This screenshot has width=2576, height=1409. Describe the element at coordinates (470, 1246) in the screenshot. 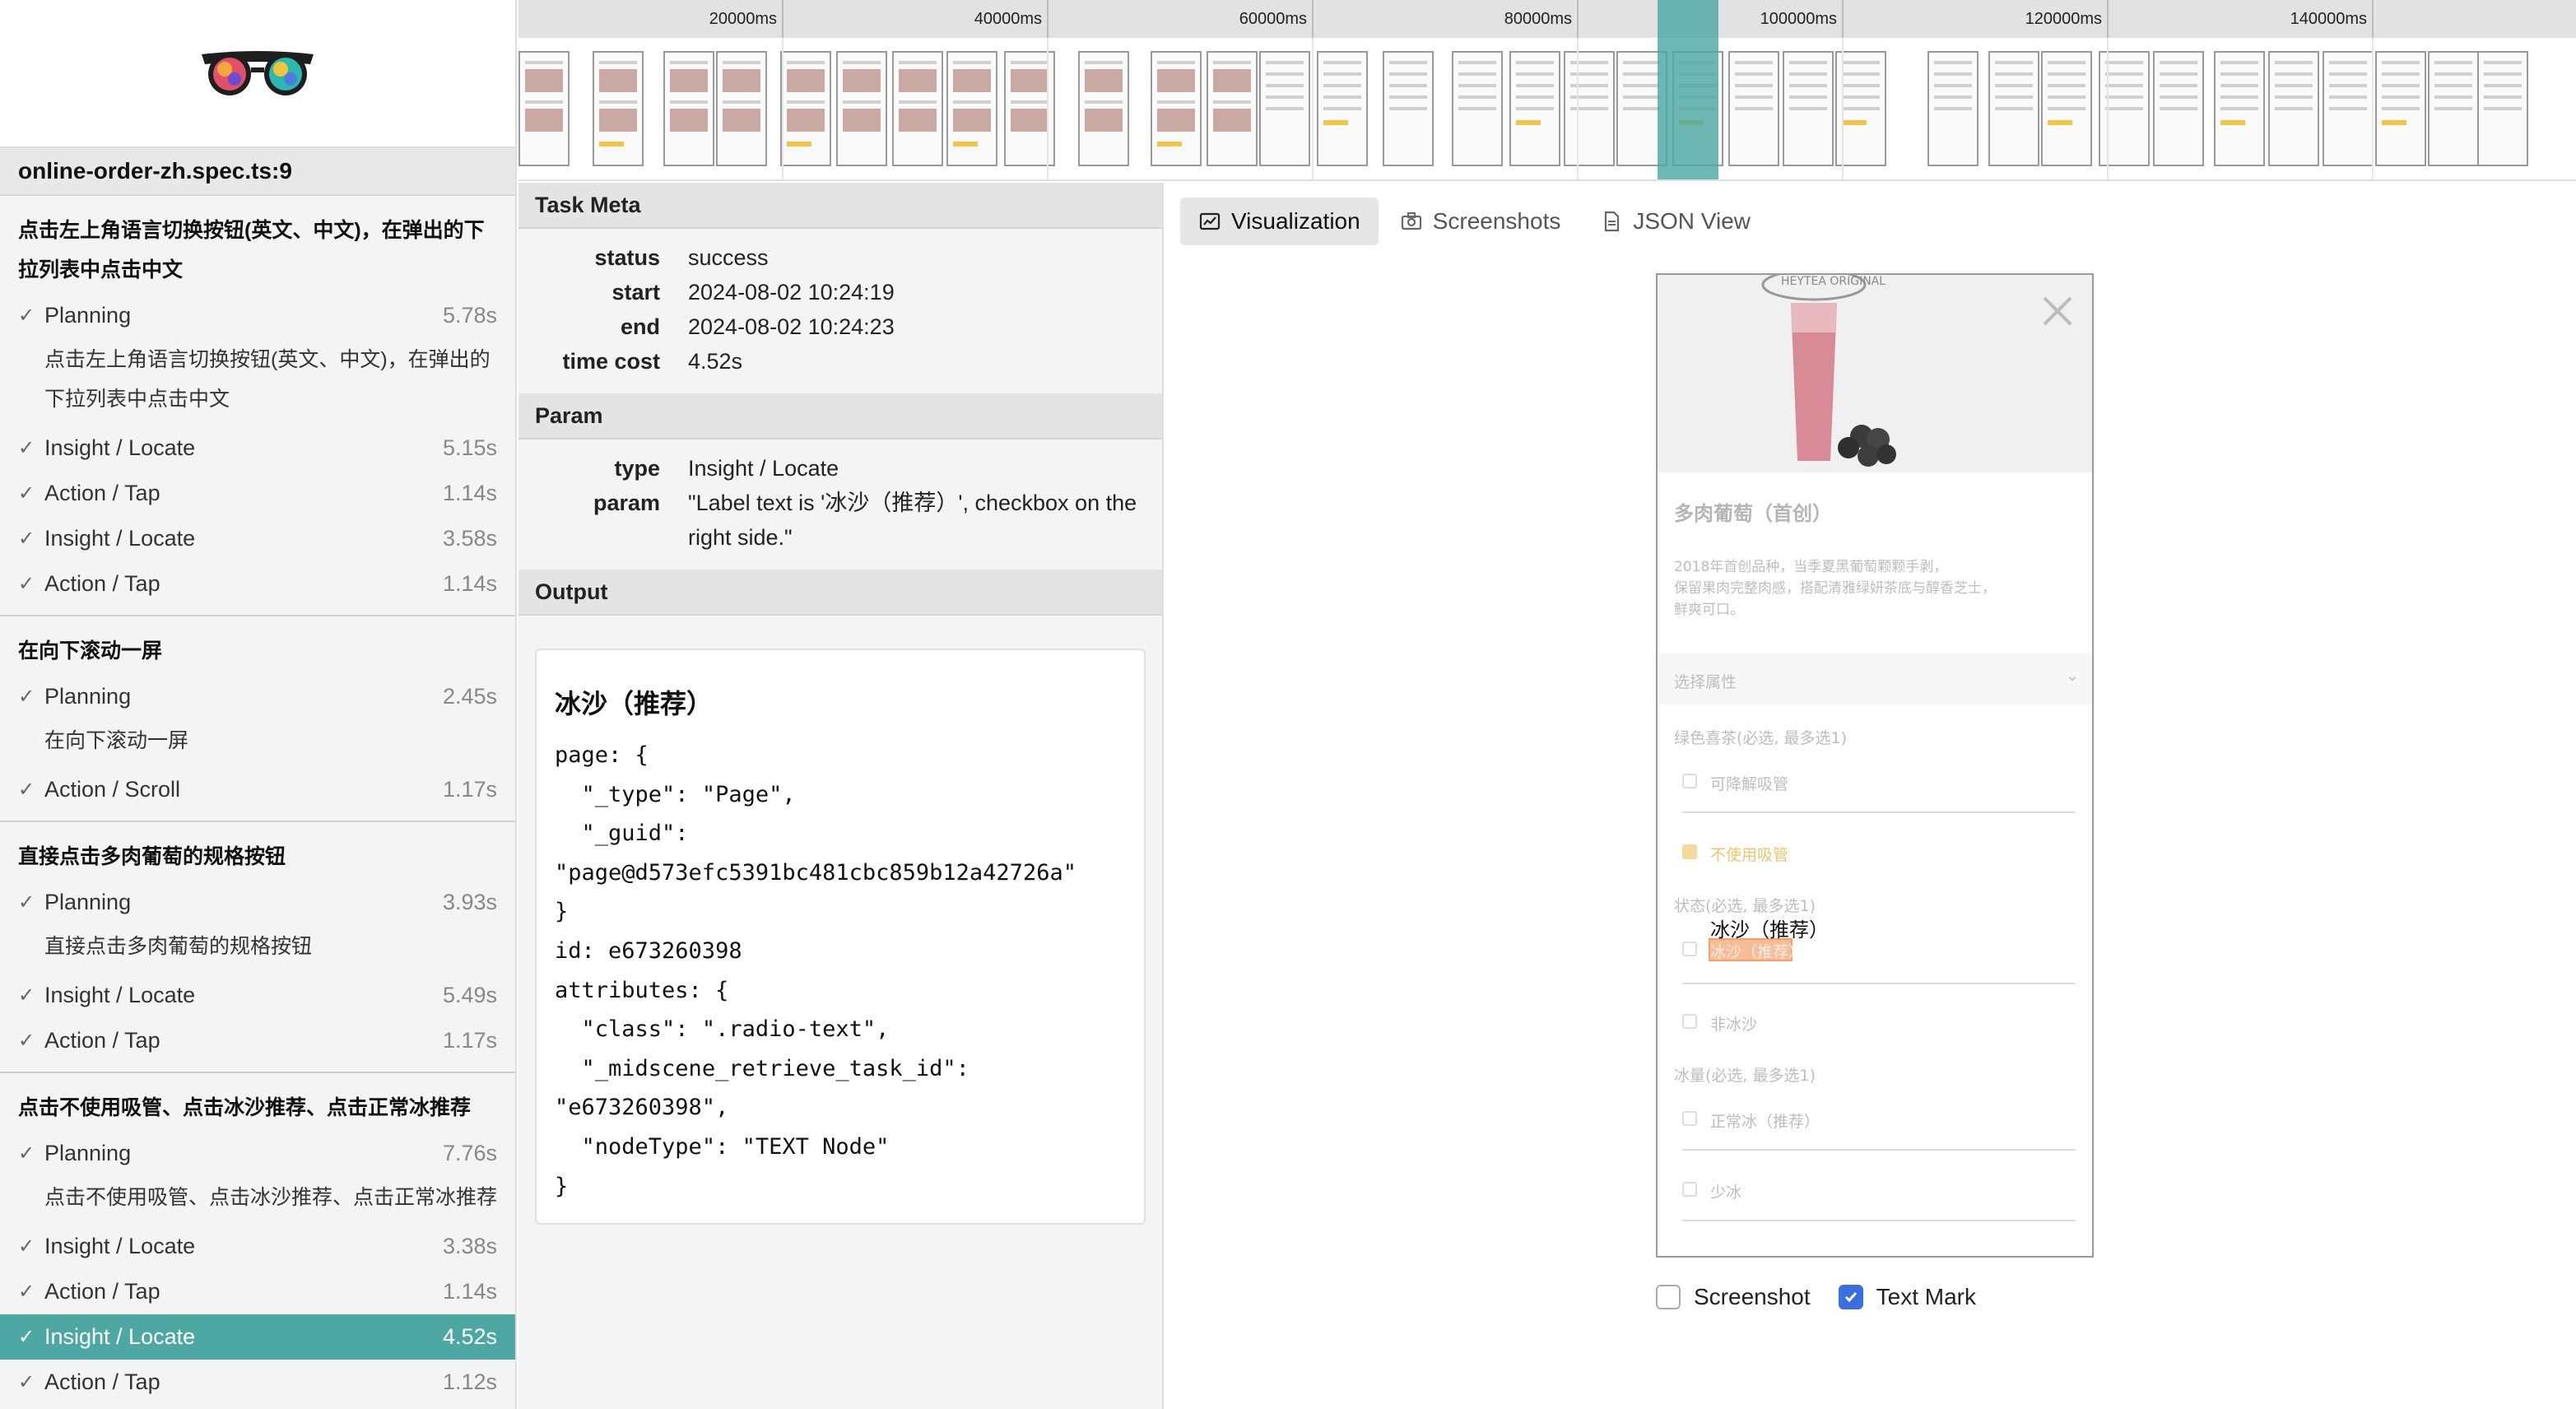

I see `task-duration: 3.38s` at that location.